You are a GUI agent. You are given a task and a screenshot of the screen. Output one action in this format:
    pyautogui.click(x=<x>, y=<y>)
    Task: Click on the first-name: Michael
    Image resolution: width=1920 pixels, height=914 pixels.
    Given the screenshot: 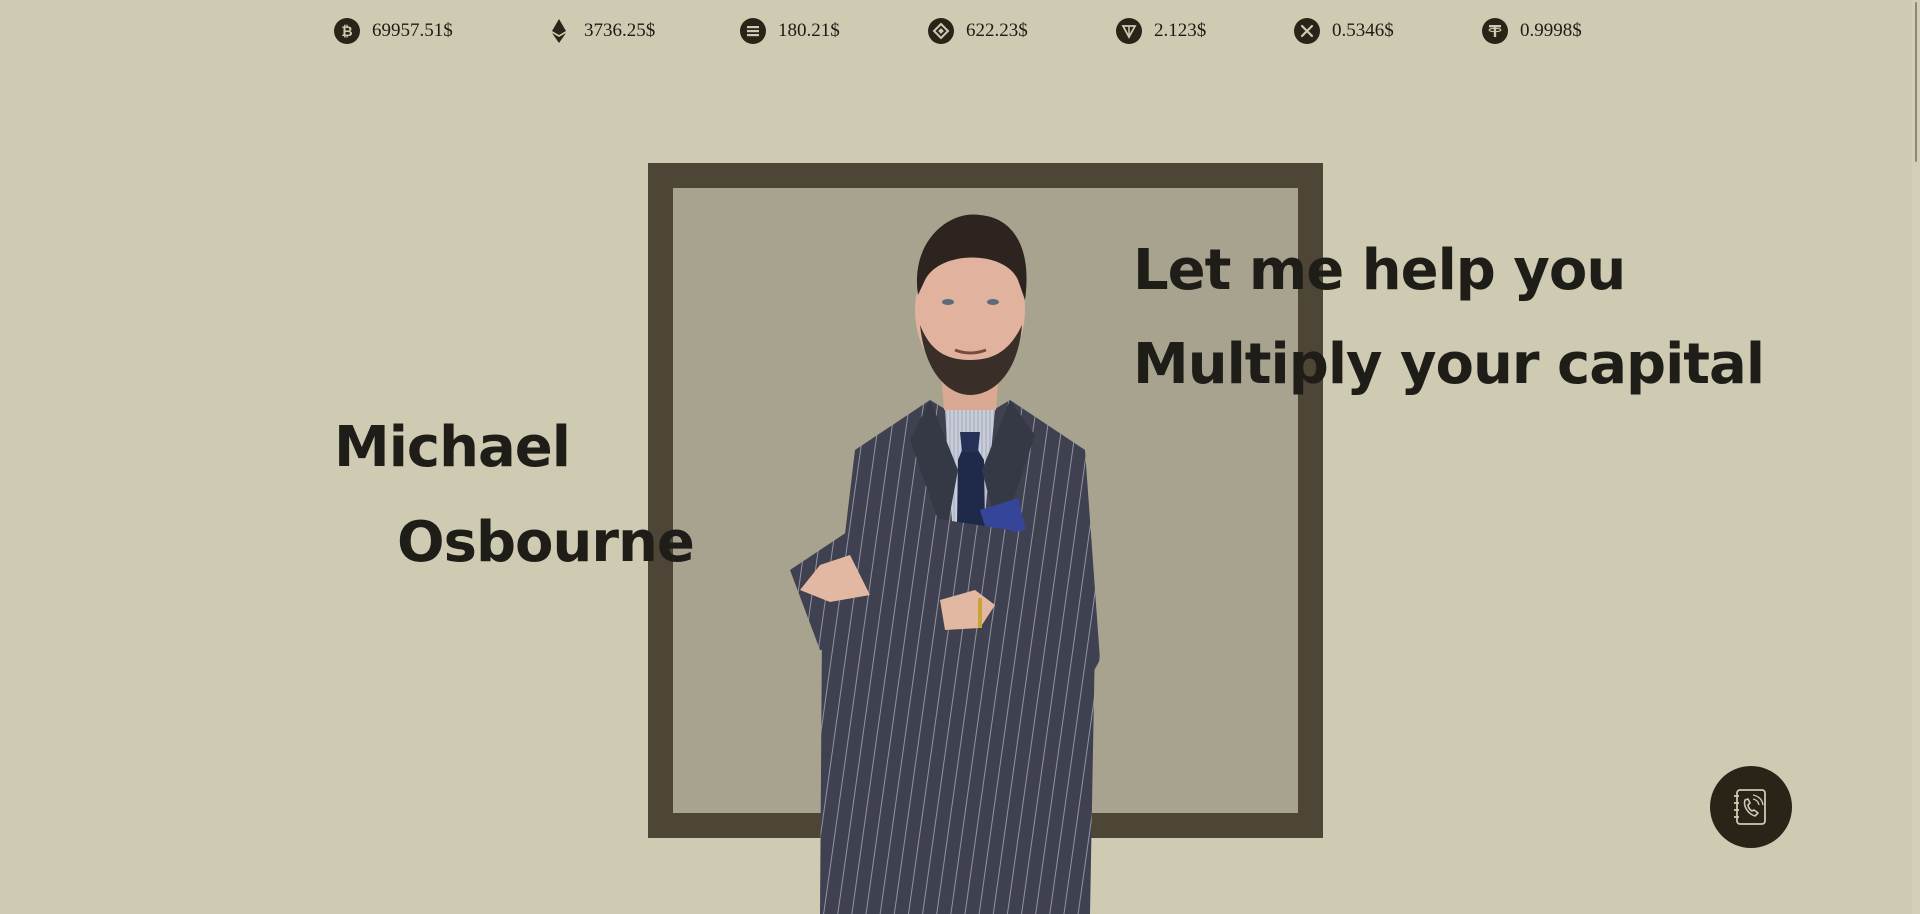 What is the action you would take?
    pyautogui.click(x=452, y=447)
    